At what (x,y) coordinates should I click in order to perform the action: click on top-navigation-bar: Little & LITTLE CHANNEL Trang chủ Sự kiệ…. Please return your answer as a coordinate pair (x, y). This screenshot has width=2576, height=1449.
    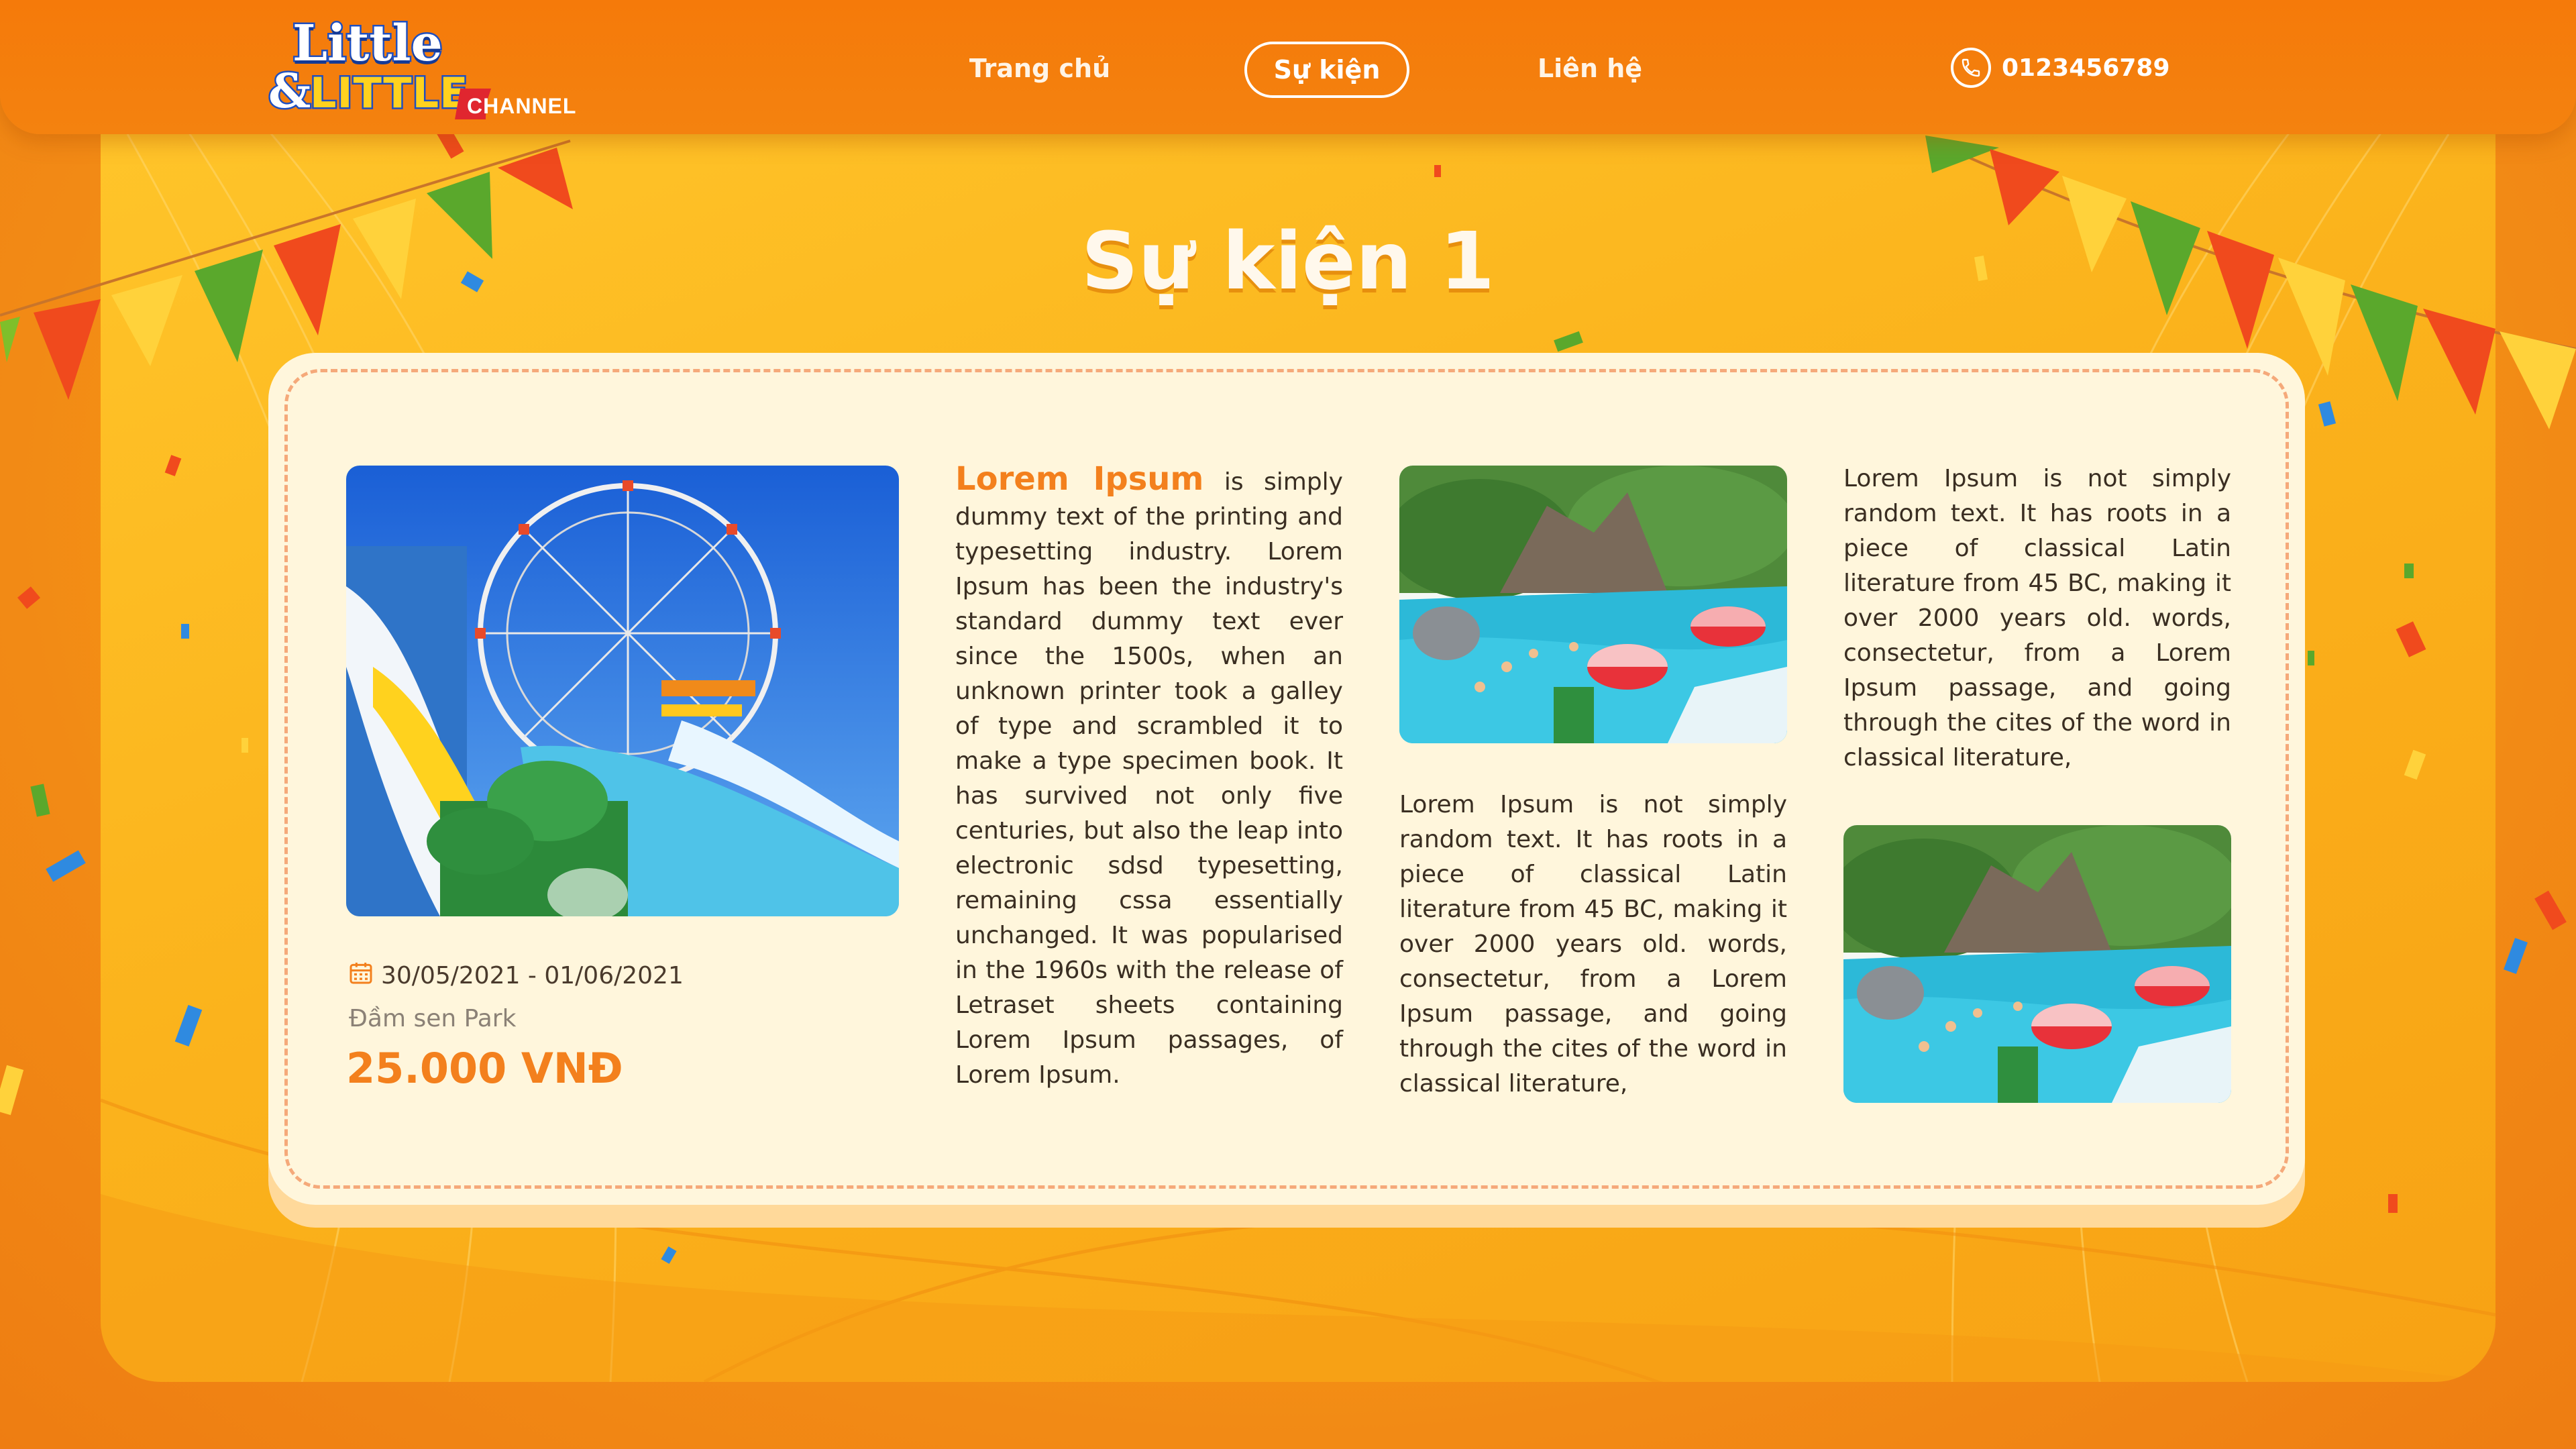
    Looking at the image, I should click on (1288, 67).